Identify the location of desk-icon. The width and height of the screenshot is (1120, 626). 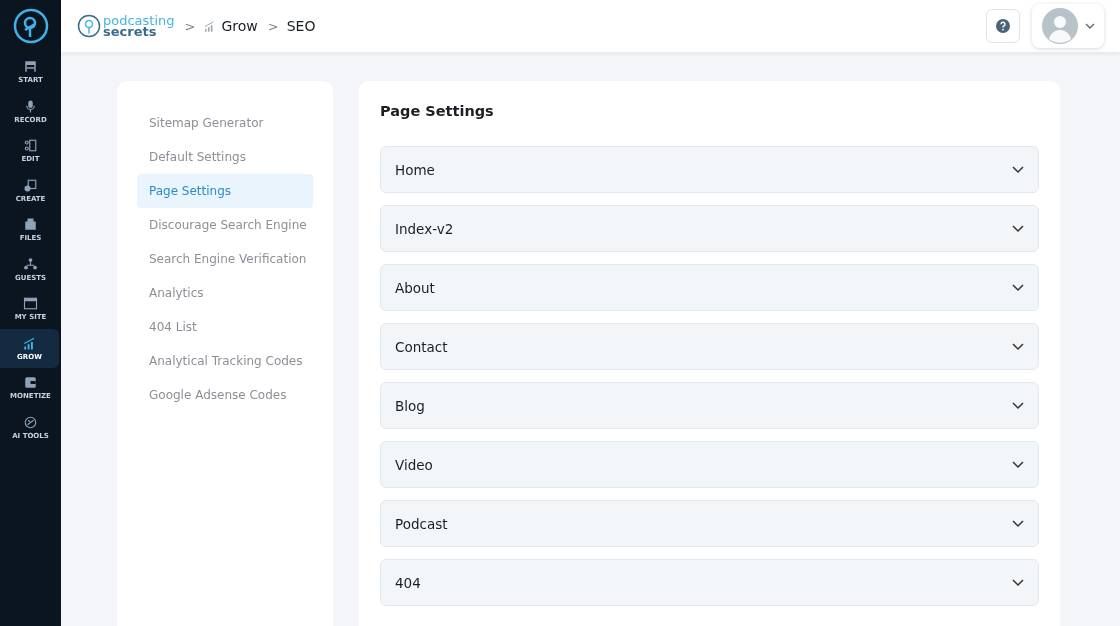
(30, 67).